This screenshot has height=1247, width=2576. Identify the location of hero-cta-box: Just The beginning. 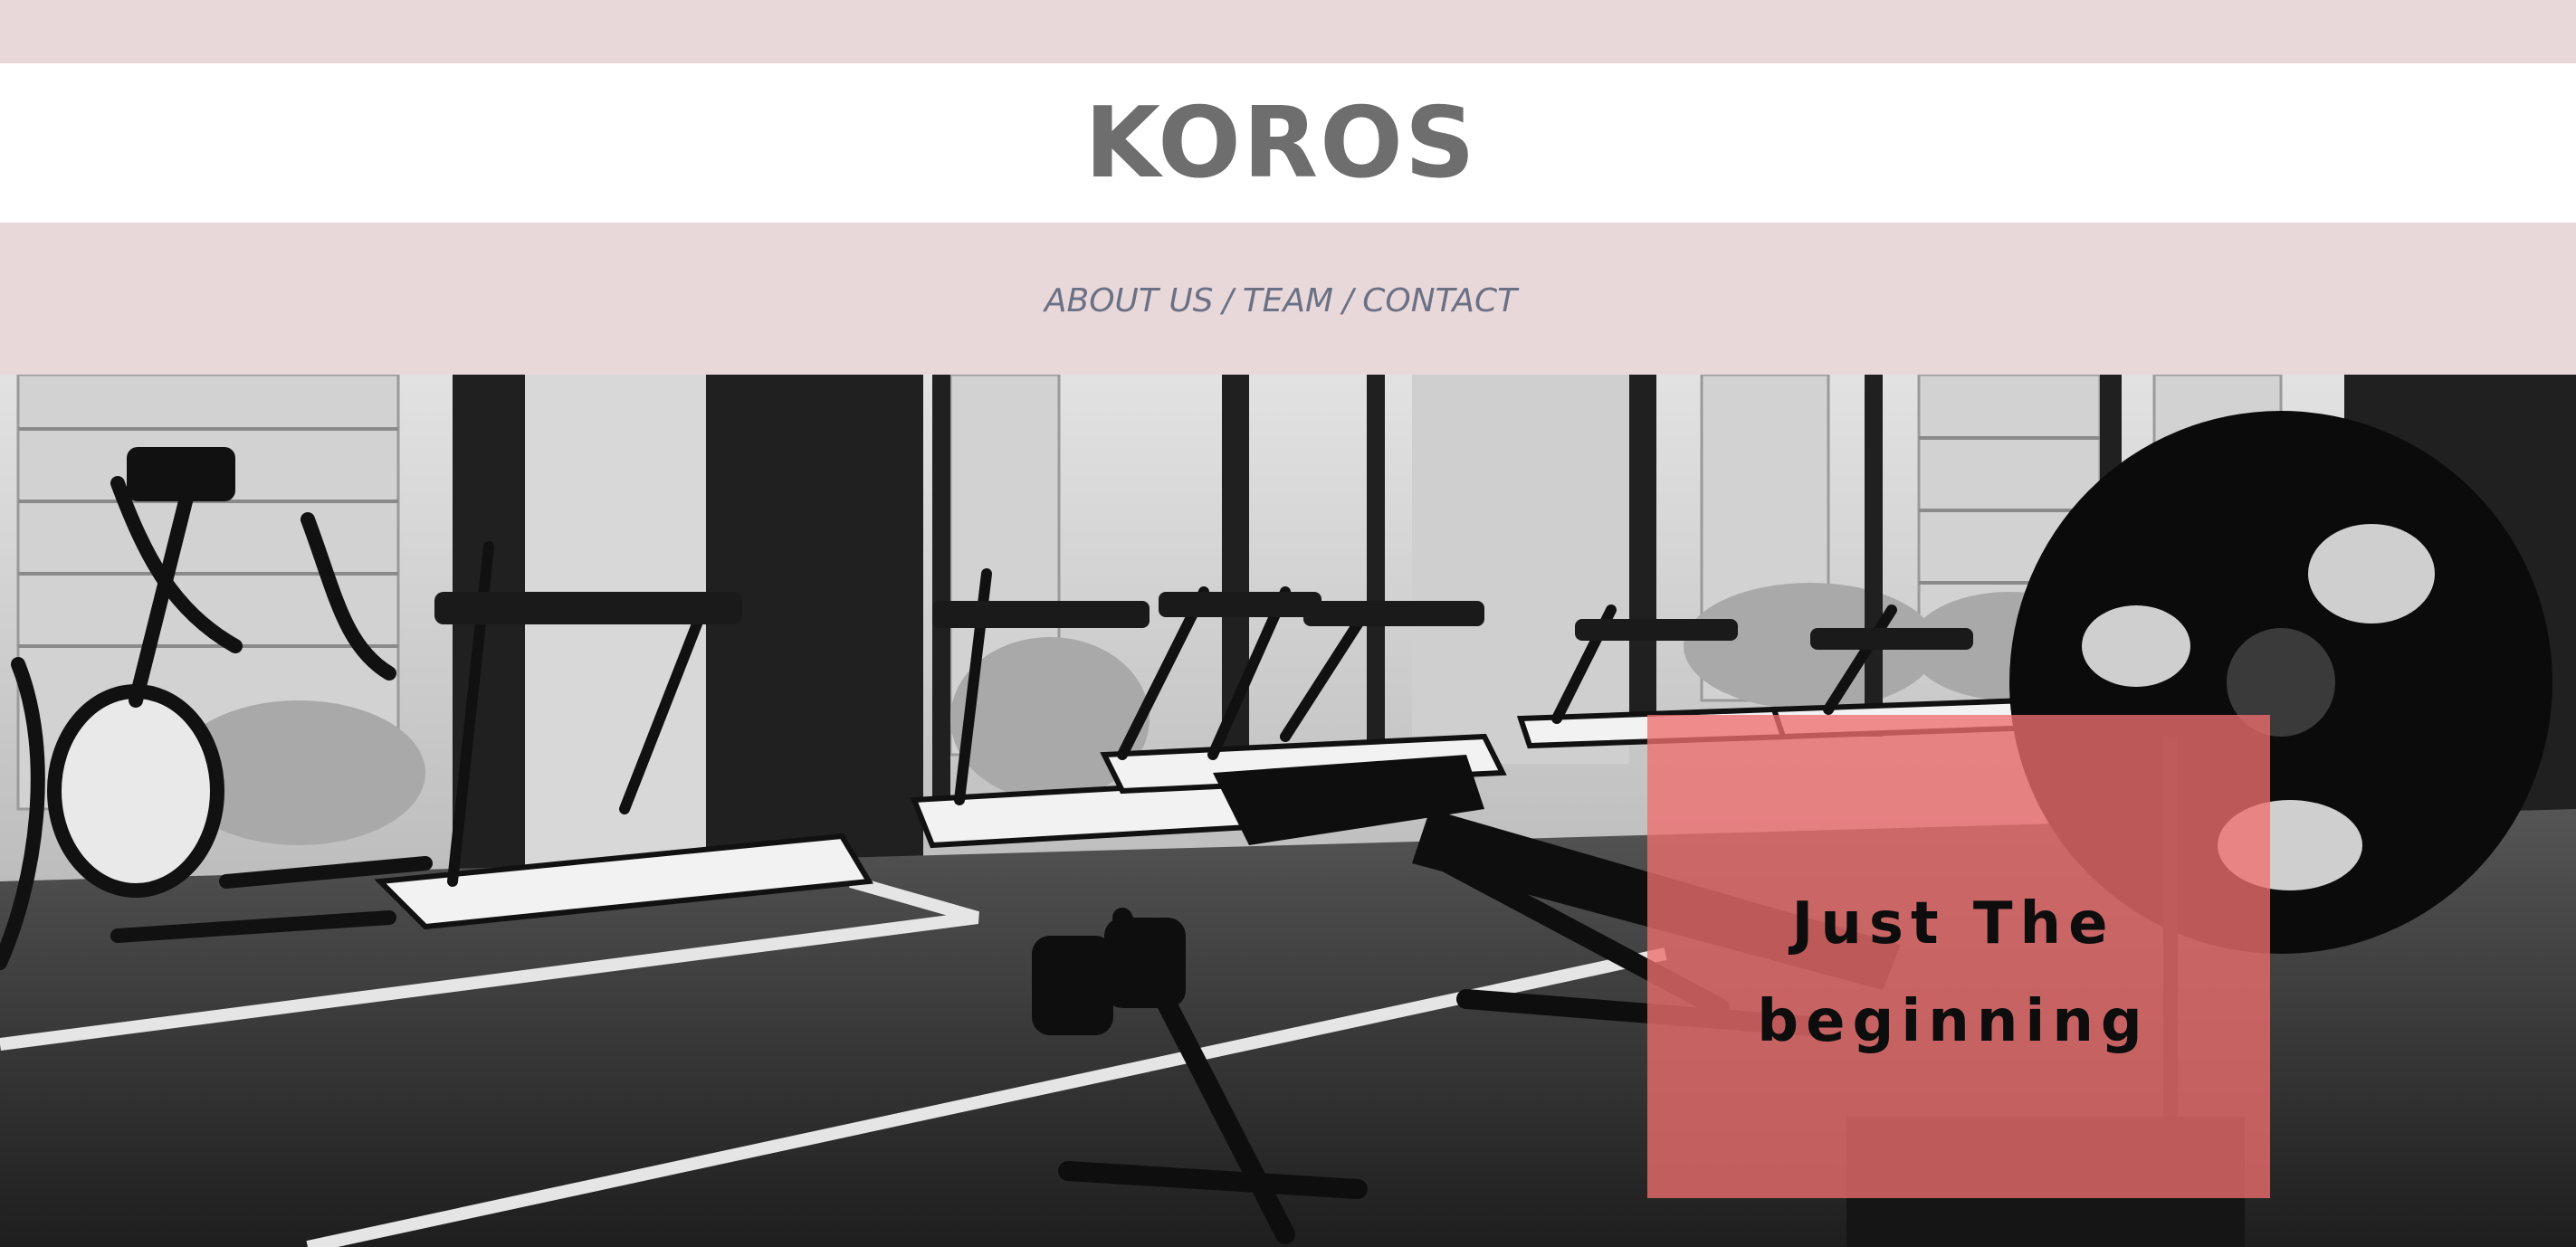
(1958, 956).